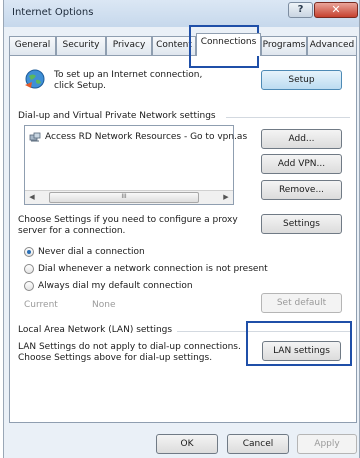 Image resolution: width=360 pixels, height=458 pixels. I want to click on settings-button: Settings, so click(301, 224).